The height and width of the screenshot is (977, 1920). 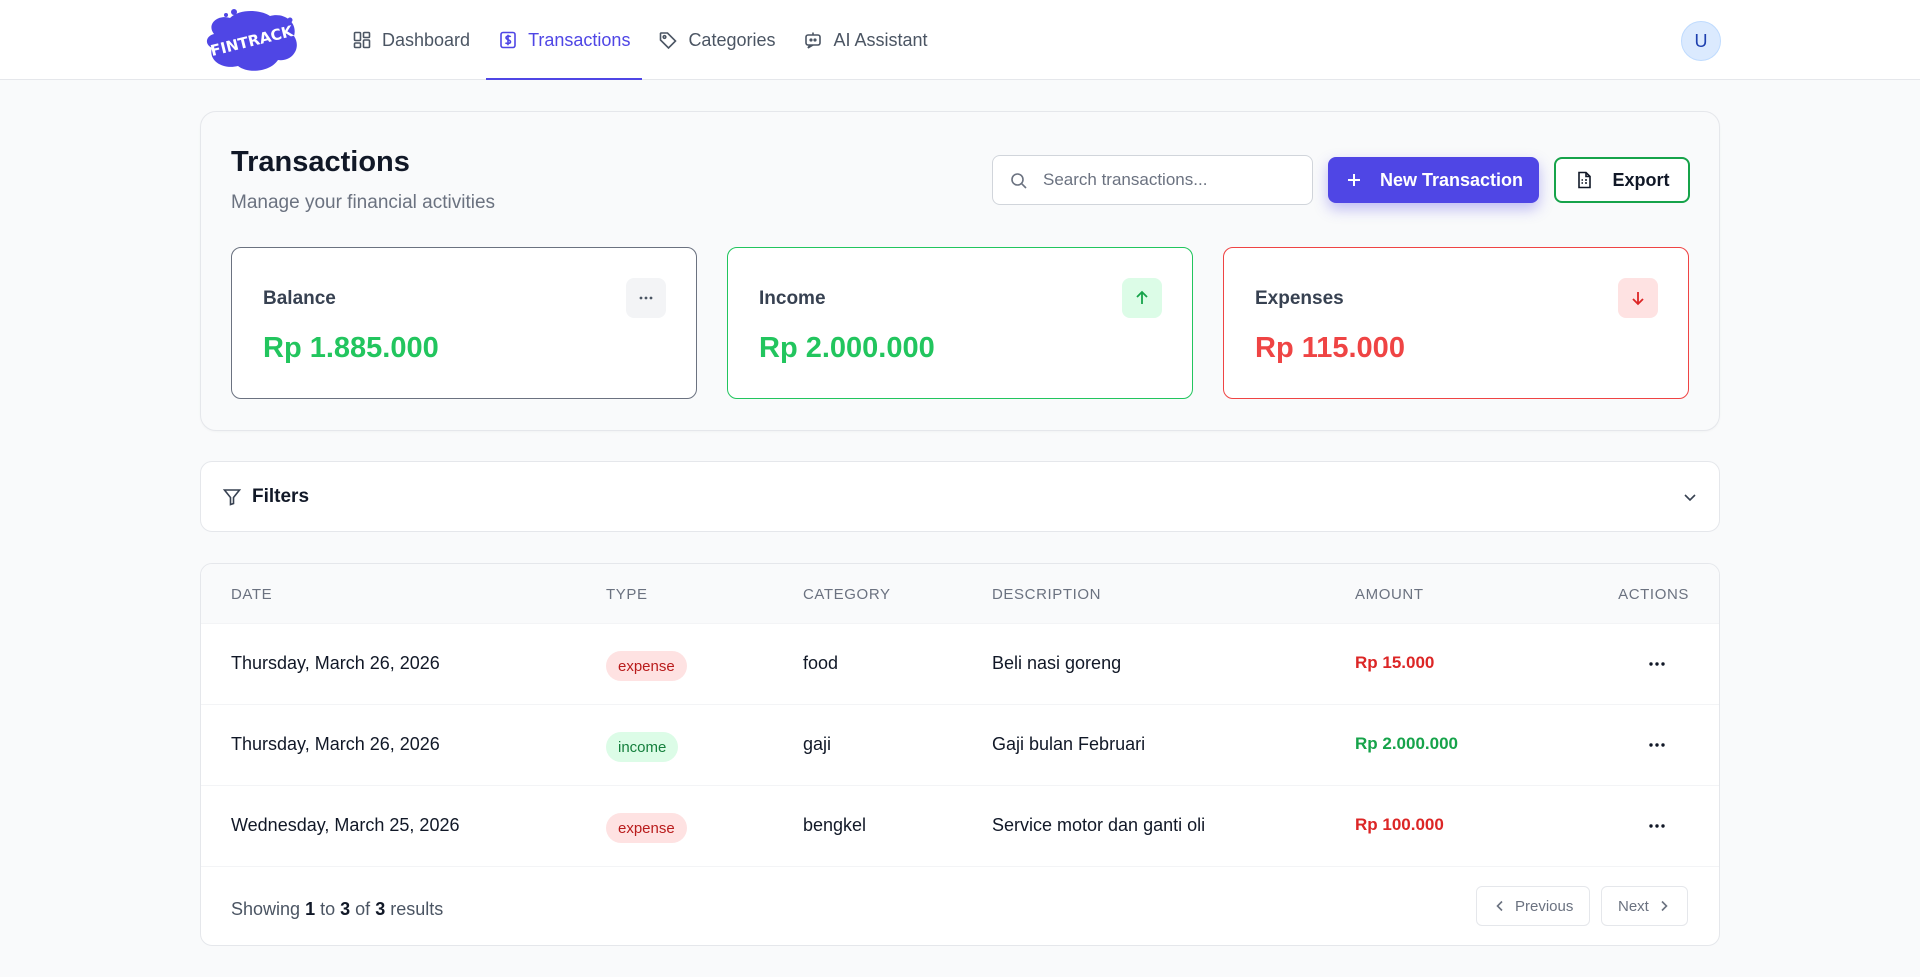 What do you see at coordinates (960, 496) in the screenshot?
I see `filters-panel: Filters` at bounding box center [960, 496].